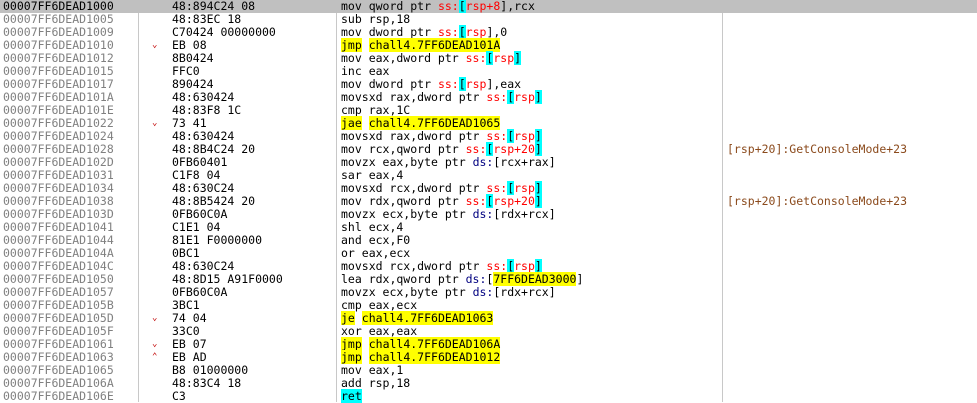 The height and width of the screenshot is (403, 977). What do you see at coordinates (530, 396) in the screenshot?
I see `instruction-text: ret` at bounding box center [530, 396].